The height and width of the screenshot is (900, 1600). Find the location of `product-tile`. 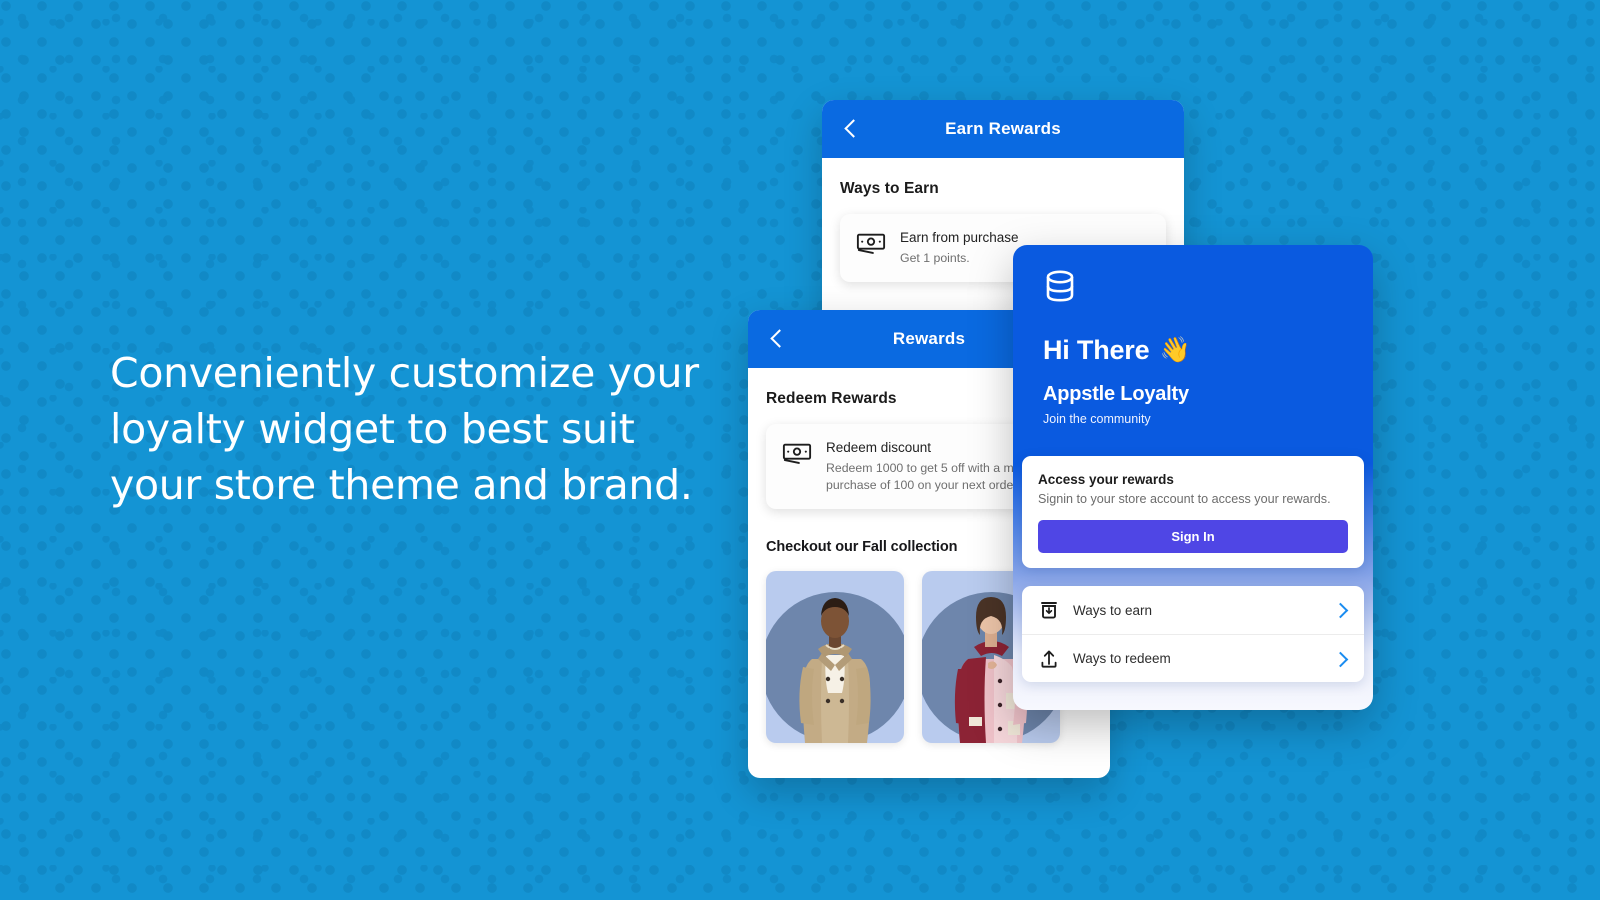

product-tile is located at coordinates (835, 657).